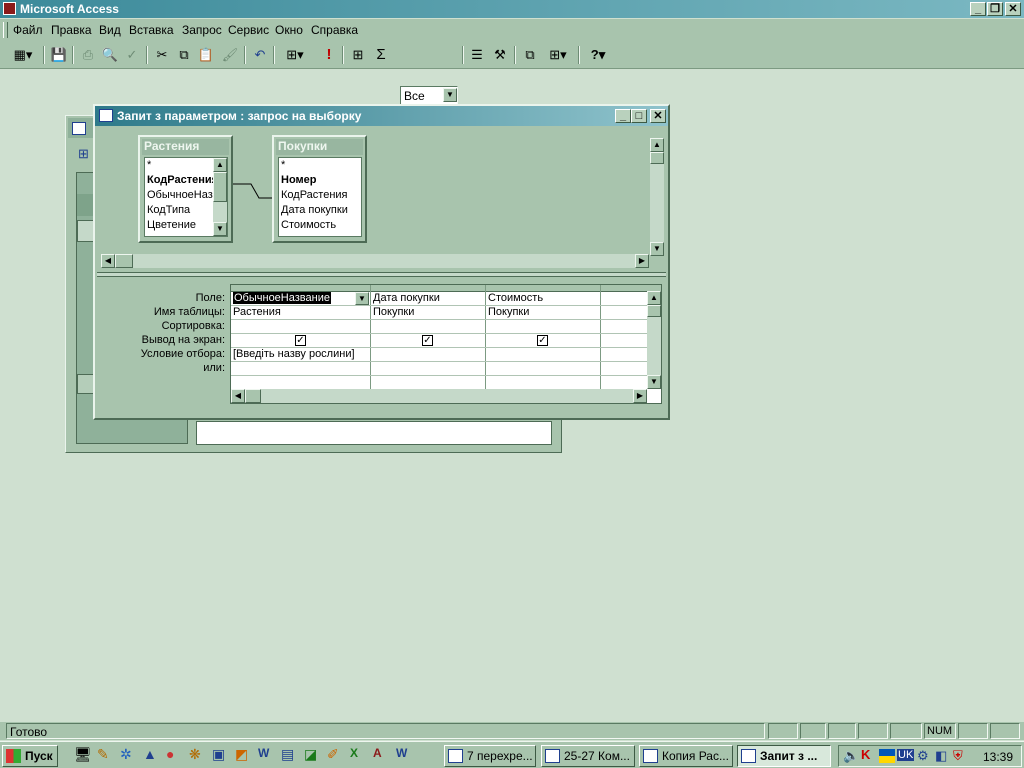 The image size is (1024, 768). Describe the element at coordinates (168, 210) in the screenshot. I see `field-item: КодТипа` at that location.